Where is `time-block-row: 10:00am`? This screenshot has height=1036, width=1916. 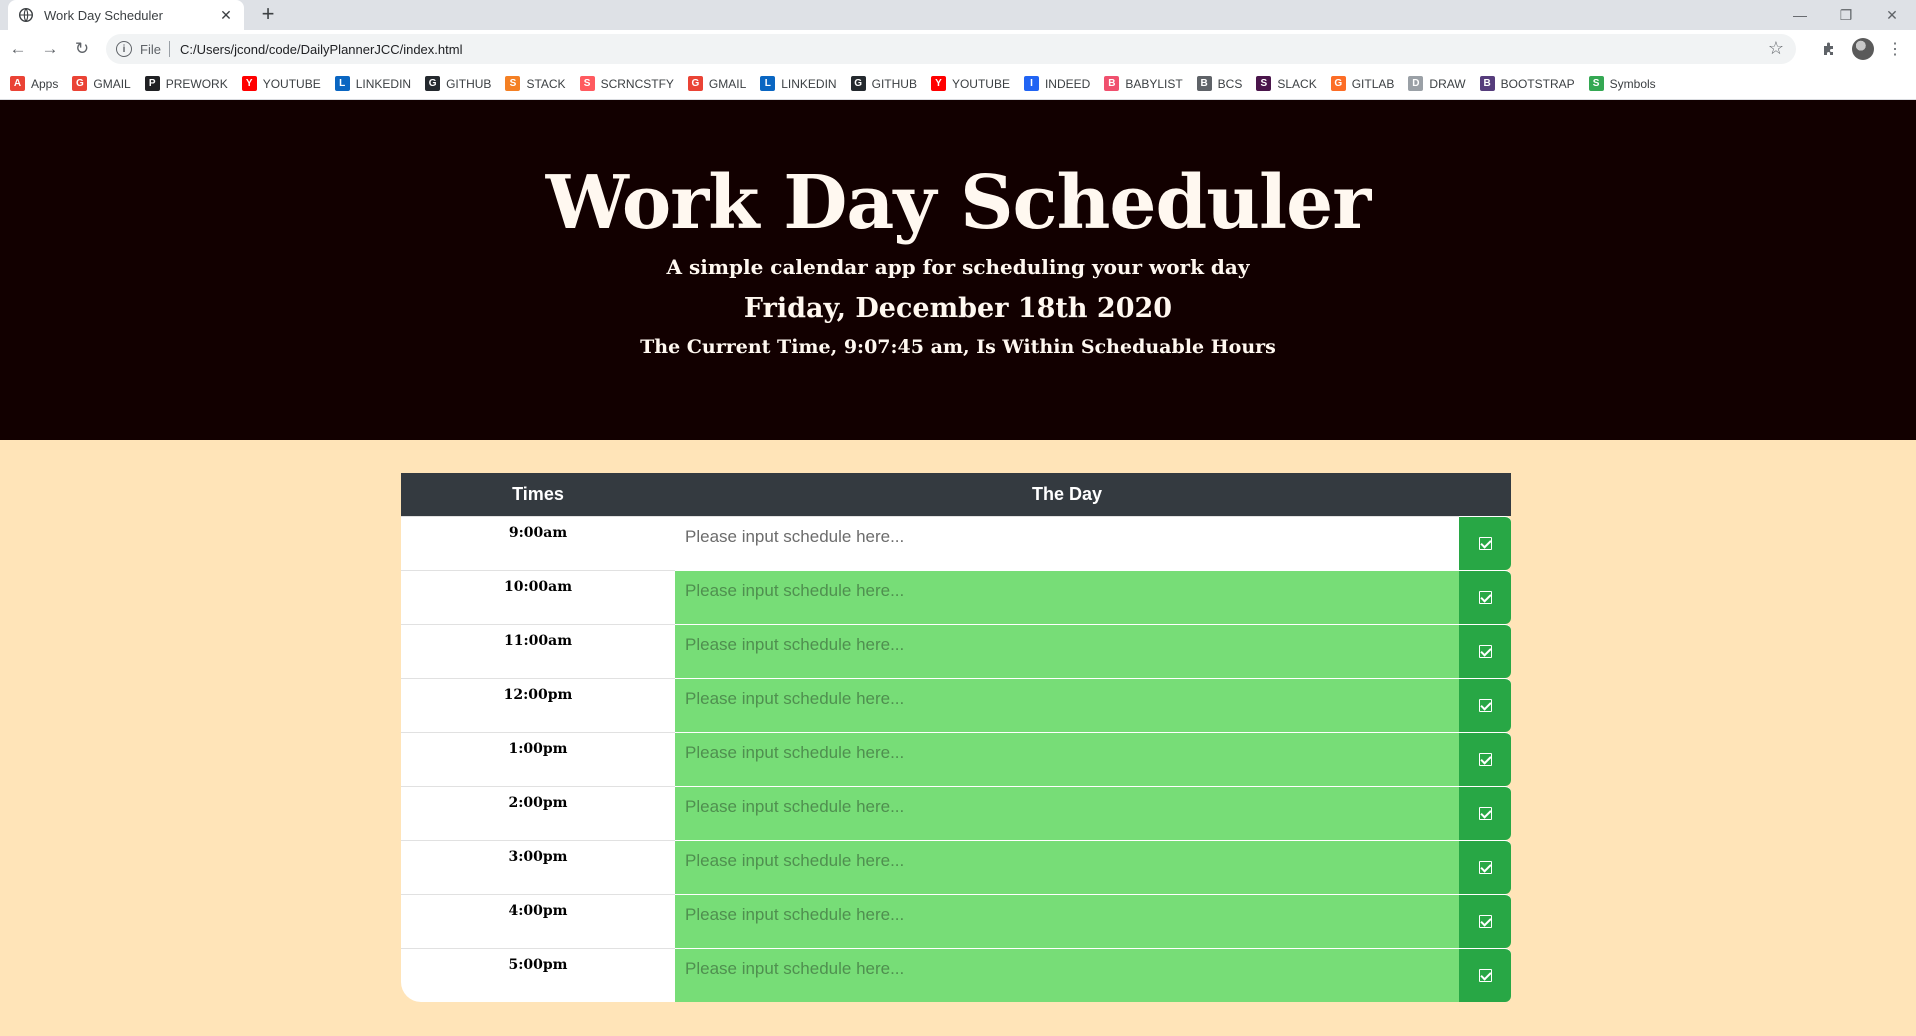 time-block-row: 10:00am is located at coordinates (956, 597).